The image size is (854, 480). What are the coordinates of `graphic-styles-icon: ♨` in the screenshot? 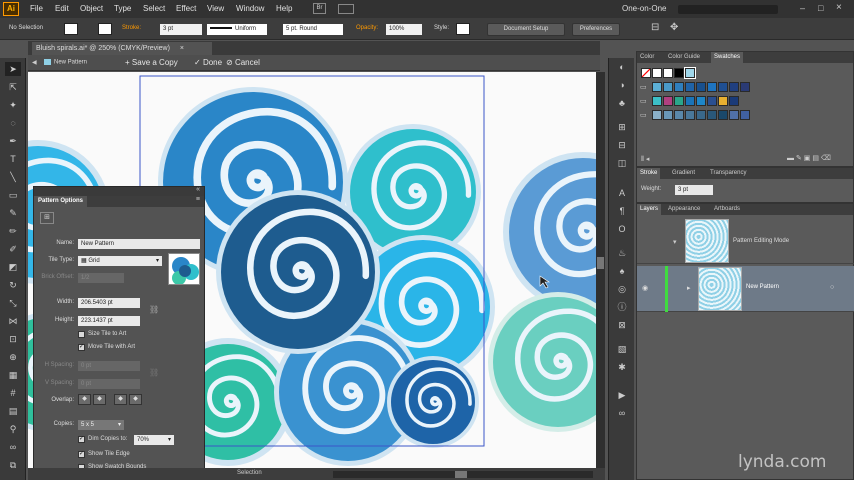 It's located at (622, 253).